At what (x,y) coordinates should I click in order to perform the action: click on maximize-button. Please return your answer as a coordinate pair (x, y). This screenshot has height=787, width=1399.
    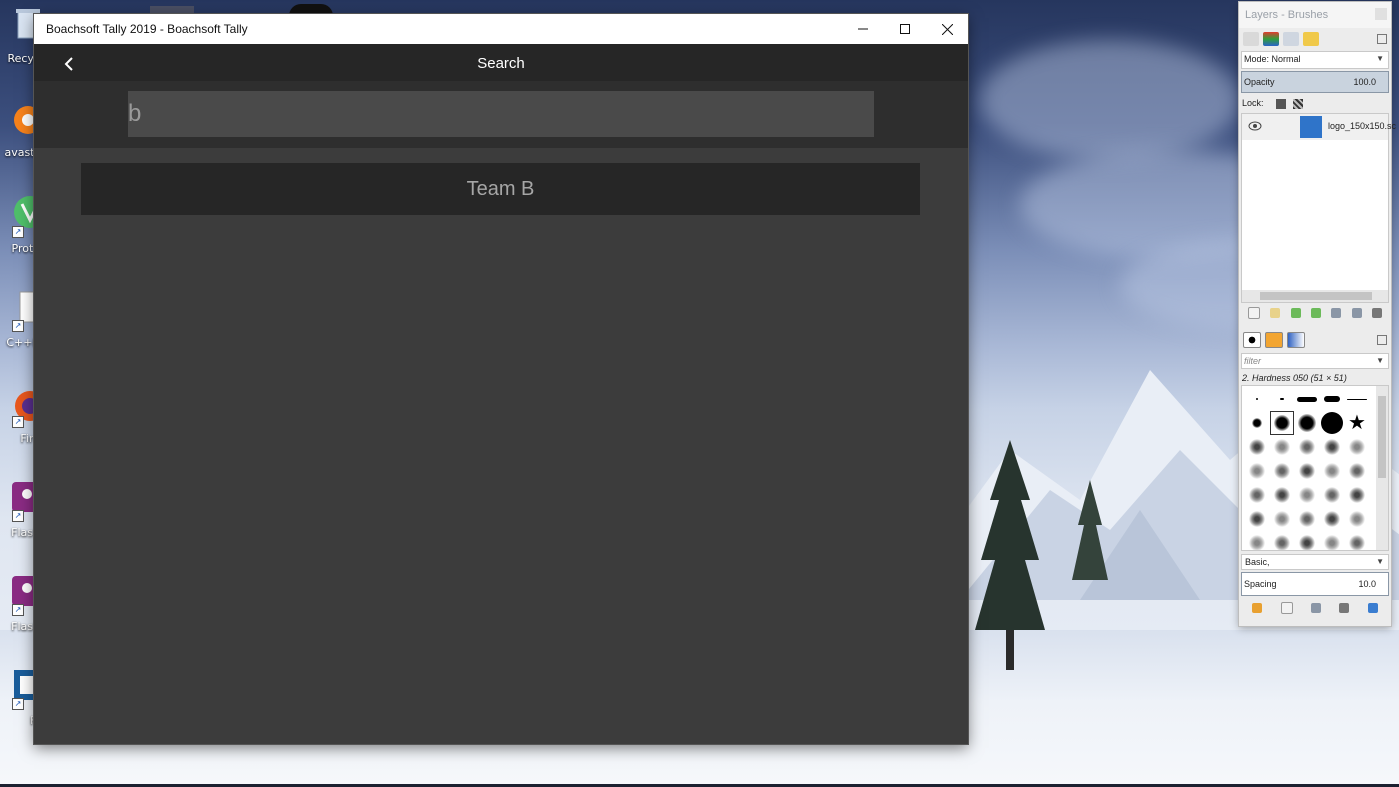
    Looking at the image, I should click on (905, 29).